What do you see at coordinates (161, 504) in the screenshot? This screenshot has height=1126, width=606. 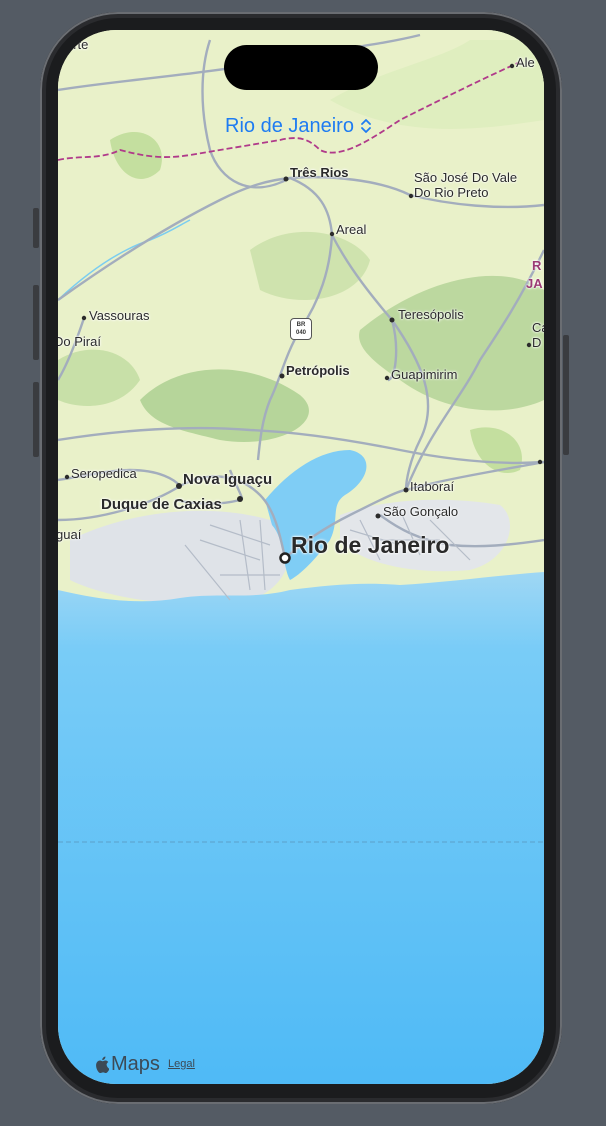 I see `place-label-duque-de-caxias: Duque de Caxias` at bounding box center [161, 504].